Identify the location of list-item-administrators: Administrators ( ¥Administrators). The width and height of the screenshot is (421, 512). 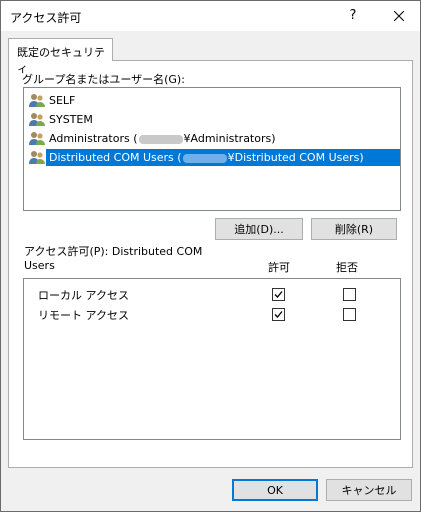
(212, 138).